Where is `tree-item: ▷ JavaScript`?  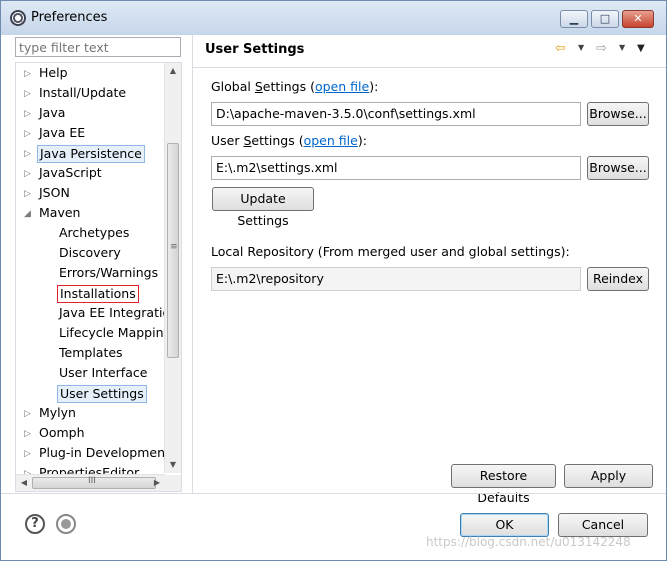 tree-item: ▷ JavaScript is located at coordinates (91, 174).